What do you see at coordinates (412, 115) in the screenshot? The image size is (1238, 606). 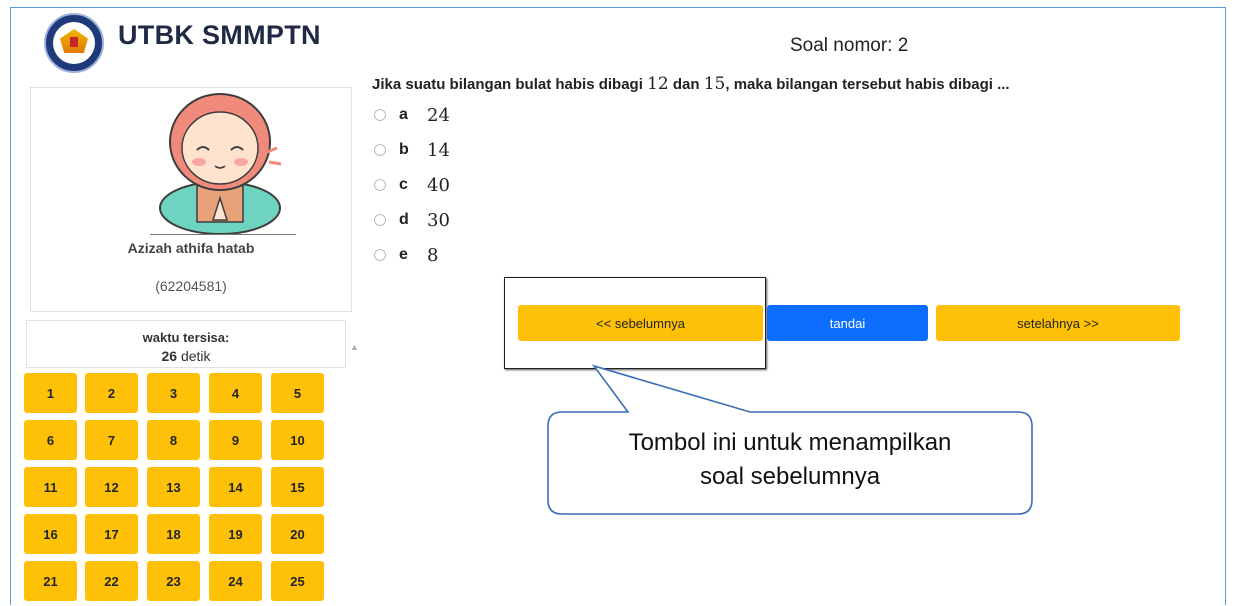 I see `answer-option: a 24` at bounding box center [412, 115].